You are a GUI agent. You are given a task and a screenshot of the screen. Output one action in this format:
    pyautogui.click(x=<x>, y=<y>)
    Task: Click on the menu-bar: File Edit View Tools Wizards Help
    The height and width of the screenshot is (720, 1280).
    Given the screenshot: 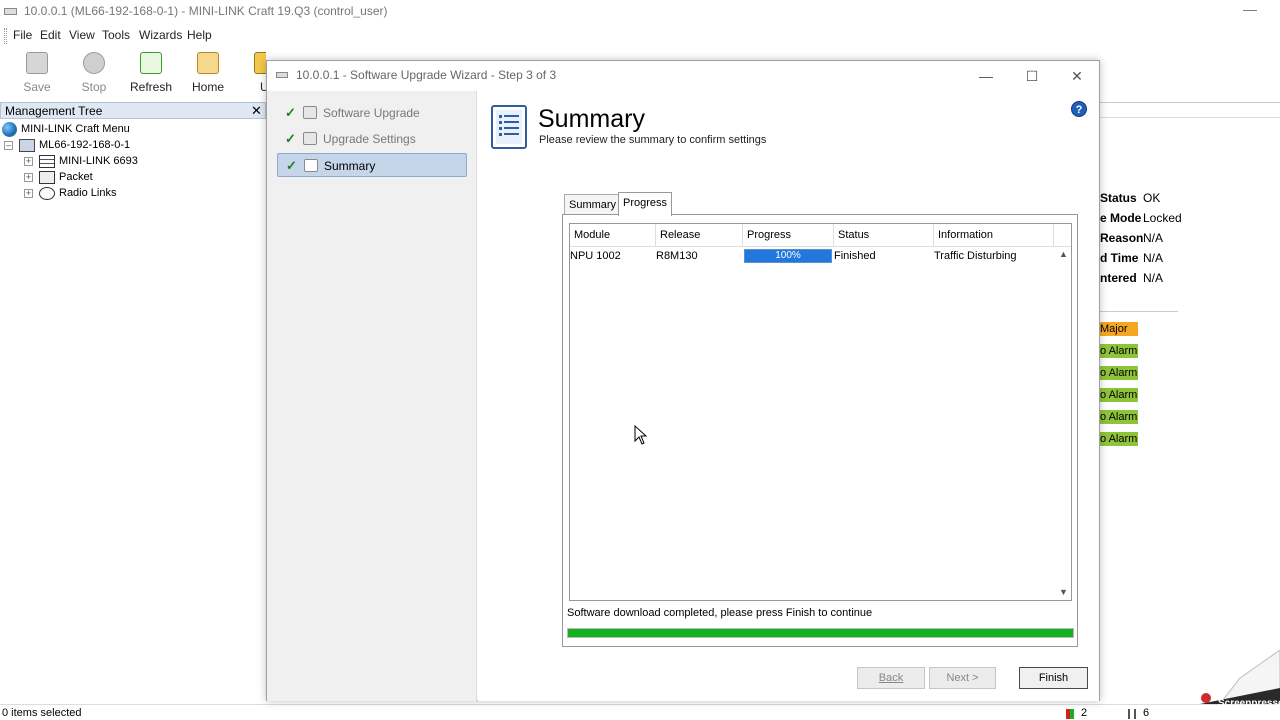 What is the action you would take?
    pyautogui.click(x=640, y=36)
    